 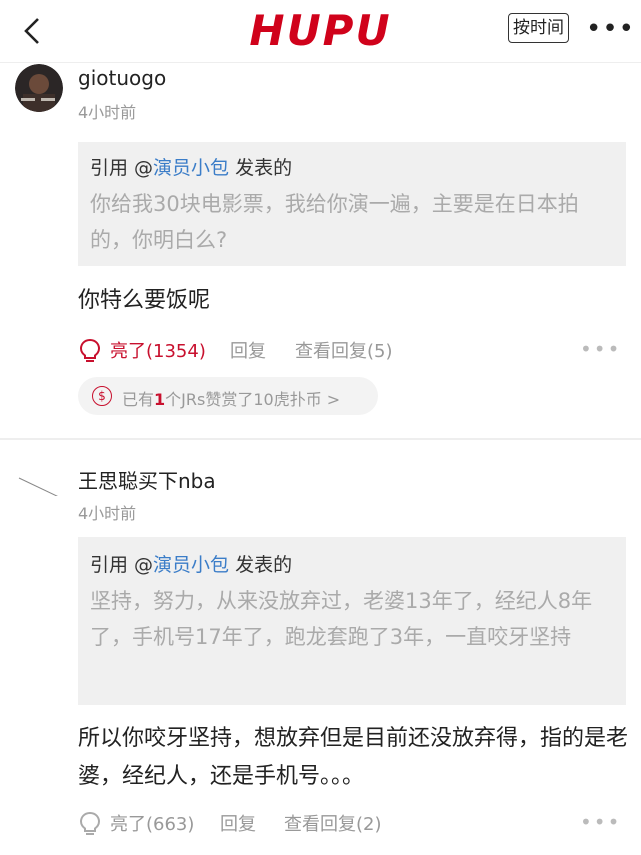 I want to click on like-button: 亮了(1354), so click(x=158, y=350).